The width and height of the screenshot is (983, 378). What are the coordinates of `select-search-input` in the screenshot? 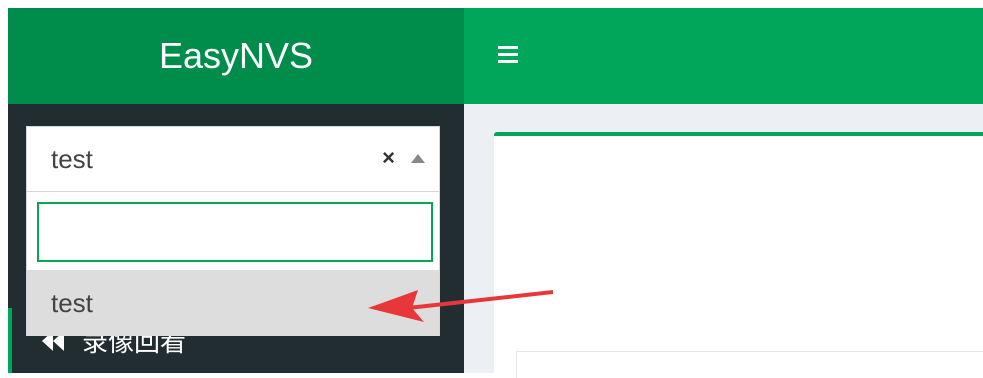 It's located at (235, 232).